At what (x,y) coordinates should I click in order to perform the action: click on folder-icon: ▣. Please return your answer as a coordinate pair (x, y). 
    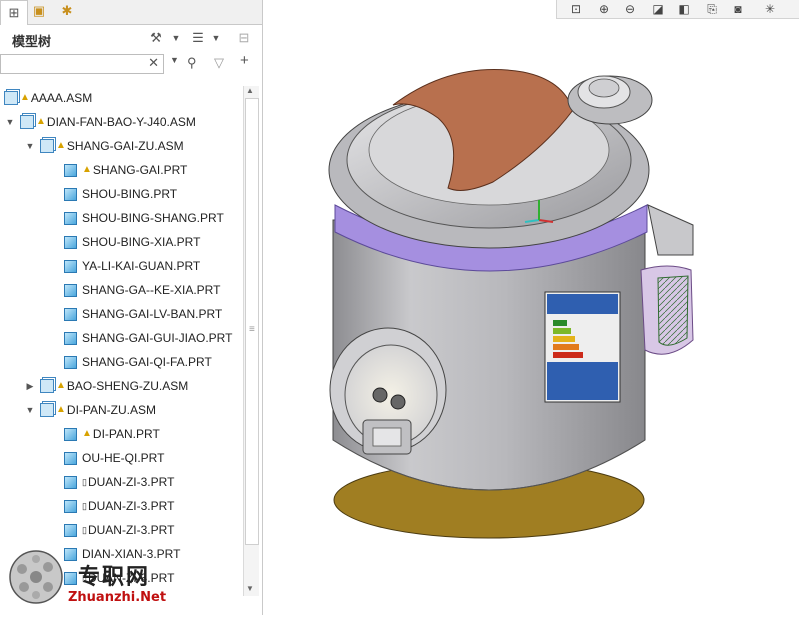
    Looking at the image, I should click on (39, 10).